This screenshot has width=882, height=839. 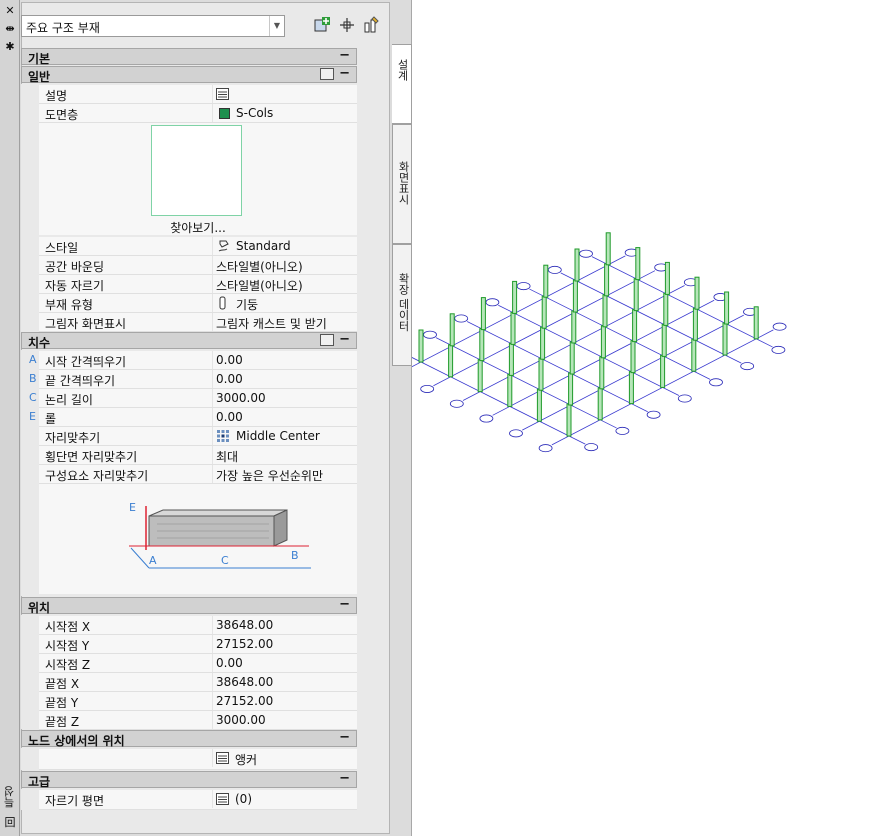 What do you see at coordinates (189, 606) in the screenshot?
I see `section-location: 위치 −` at bounding box center [189, 606].